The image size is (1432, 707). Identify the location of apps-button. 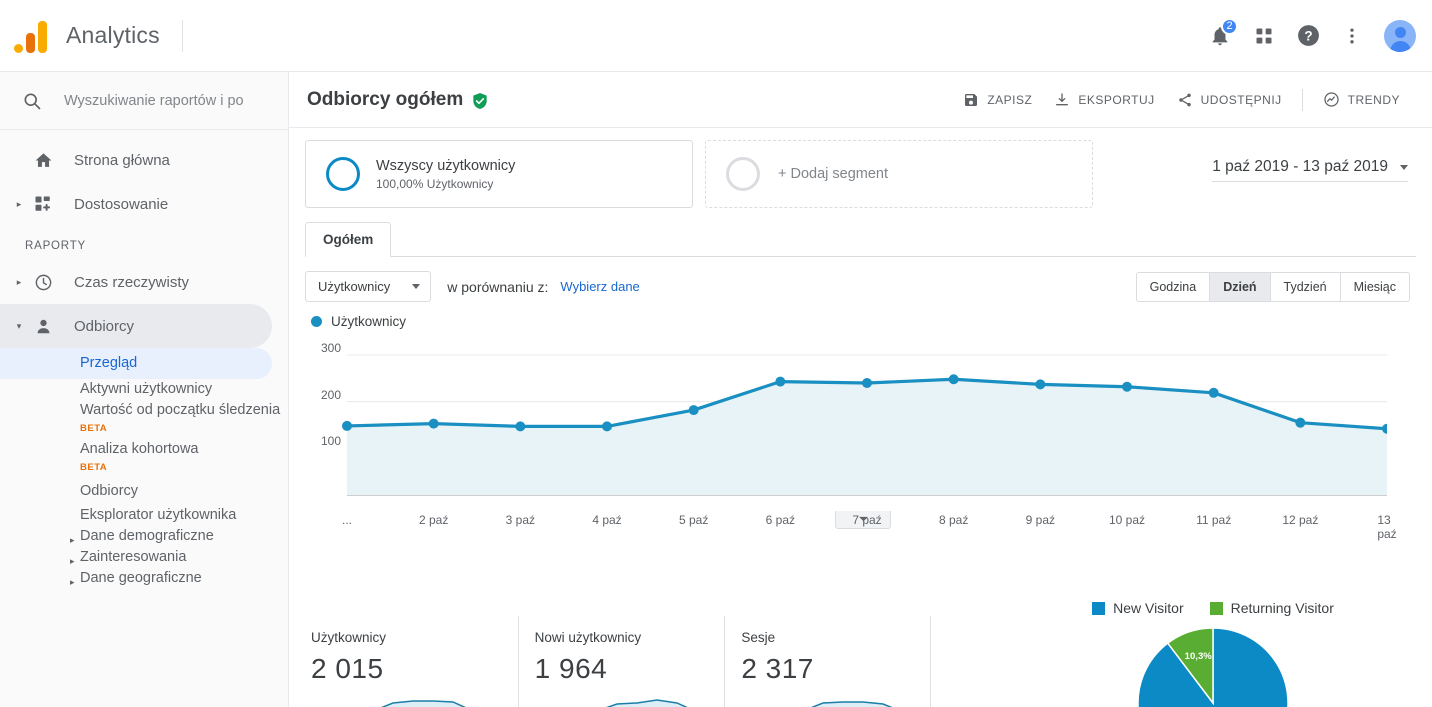
(1264, 36).